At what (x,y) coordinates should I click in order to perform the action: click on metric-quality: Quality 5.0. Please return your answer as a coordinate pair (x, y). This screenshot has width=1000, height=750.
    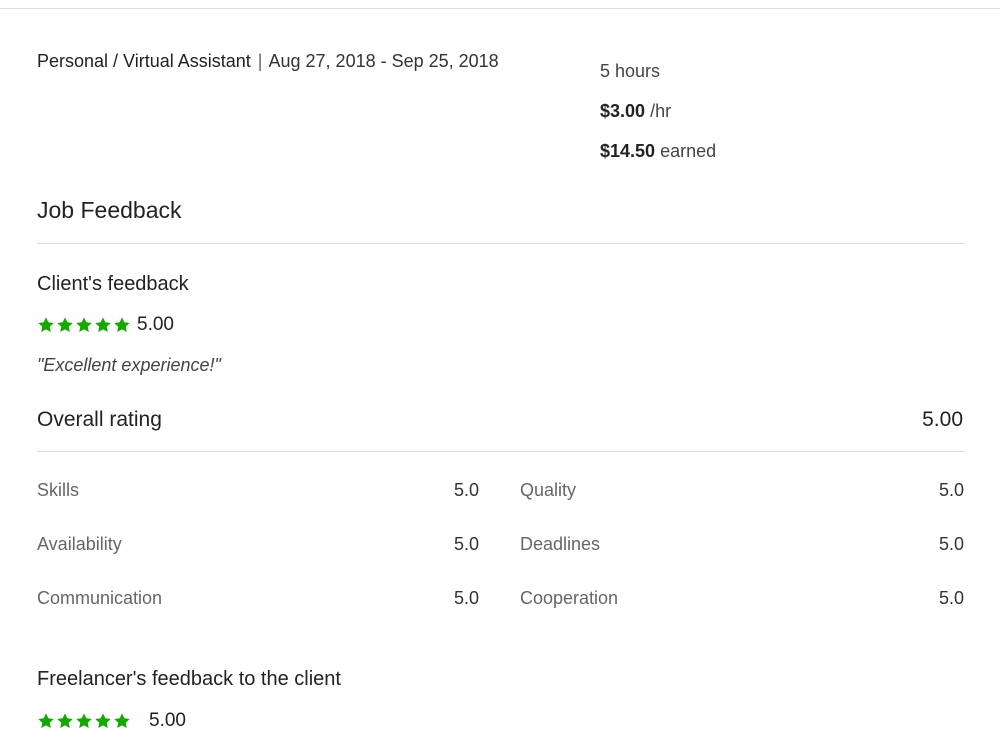
    Looking at the image, I should click on (742, 490).